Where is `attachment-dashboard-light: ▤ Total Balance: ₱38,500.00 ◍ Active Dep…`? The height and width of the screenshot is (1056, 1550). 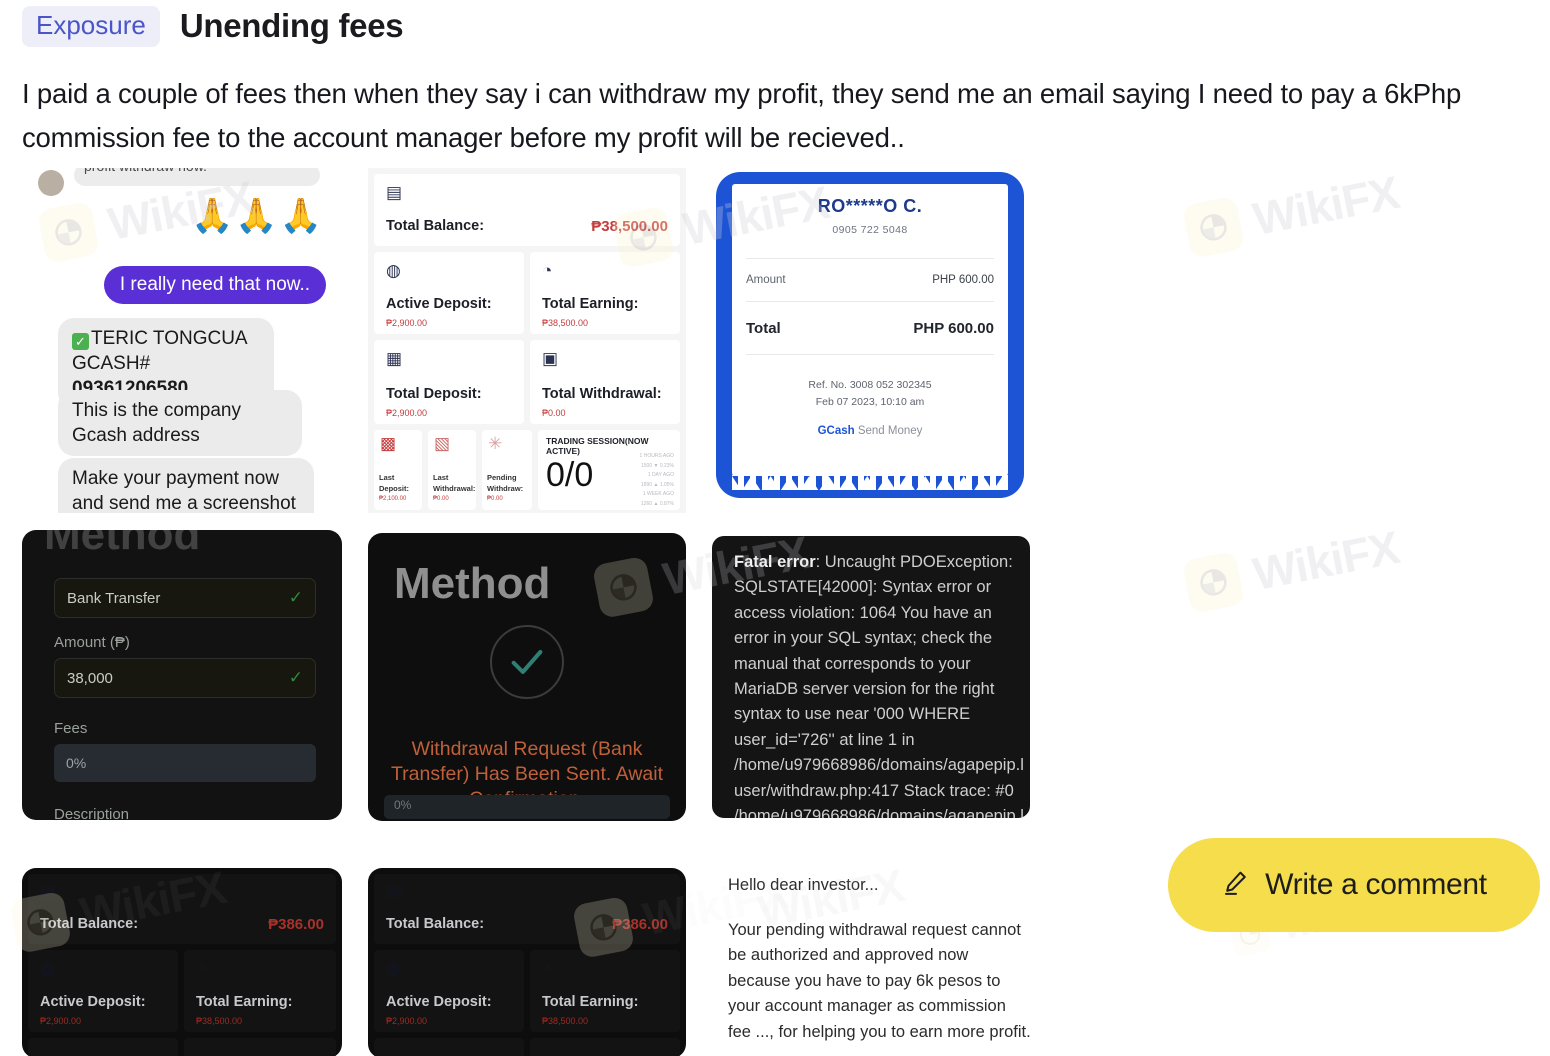 attachment-dashboard-light: ▤ Total Balance: ₱38,500.00 ◍ Active Dep… is located at coordinates (527, 340).